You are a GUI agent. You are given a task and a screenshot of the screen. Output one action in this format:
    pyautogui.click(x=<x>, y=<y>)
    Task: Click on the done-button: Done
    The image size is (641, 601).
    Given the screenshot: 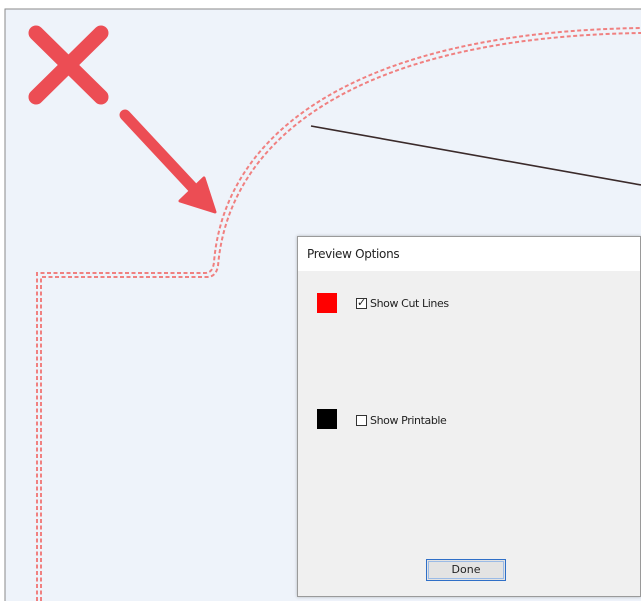 What is the action you would take?
    pyautogui.click(x=466, y=570)
    